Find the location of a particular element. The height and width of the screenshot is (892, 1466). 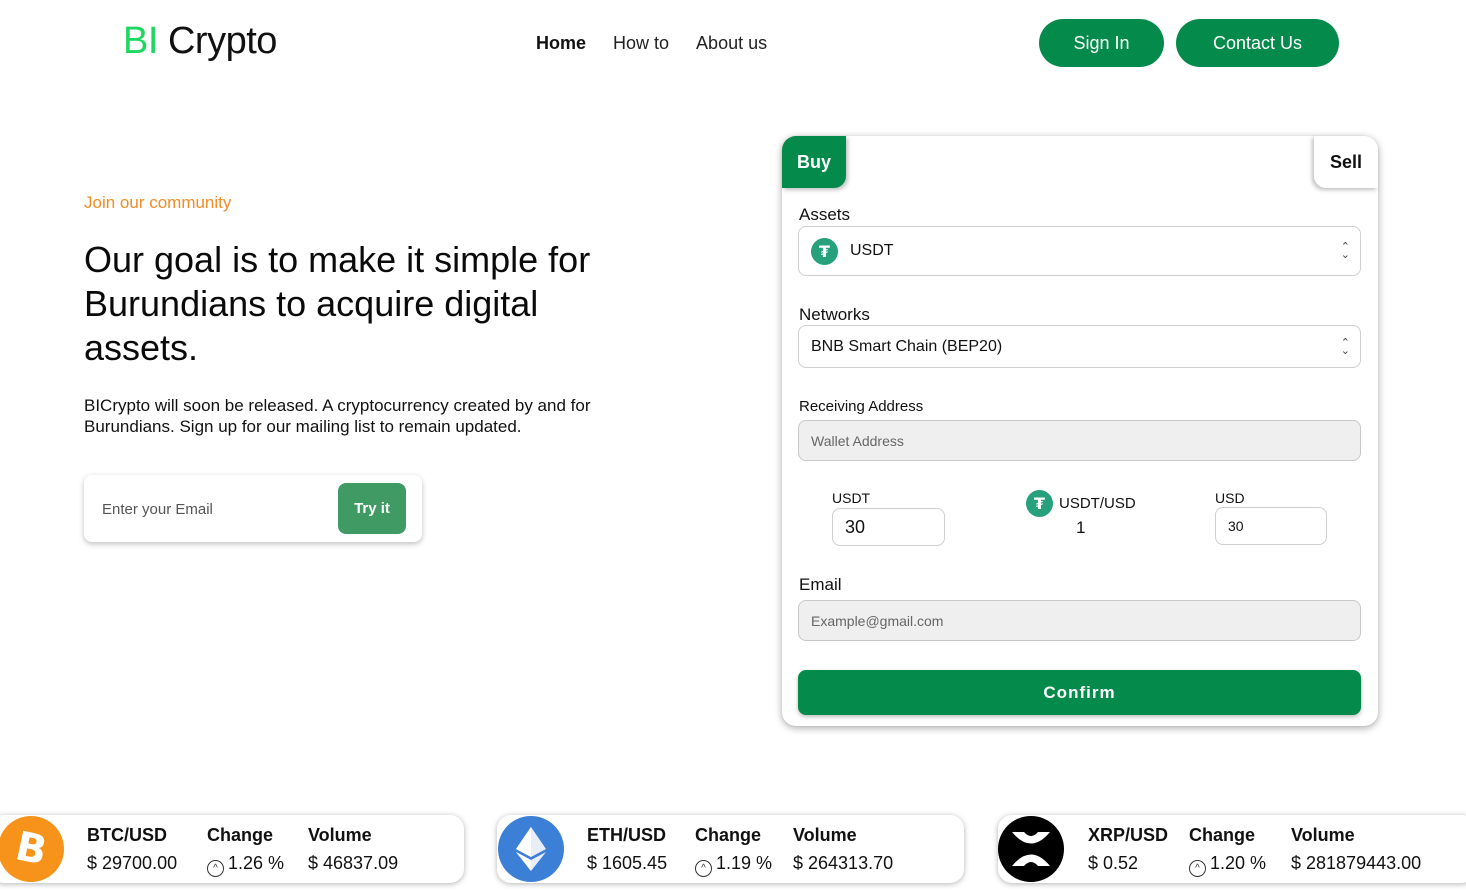

confirm-button: Confirm is located at coordinates (1079, 692).